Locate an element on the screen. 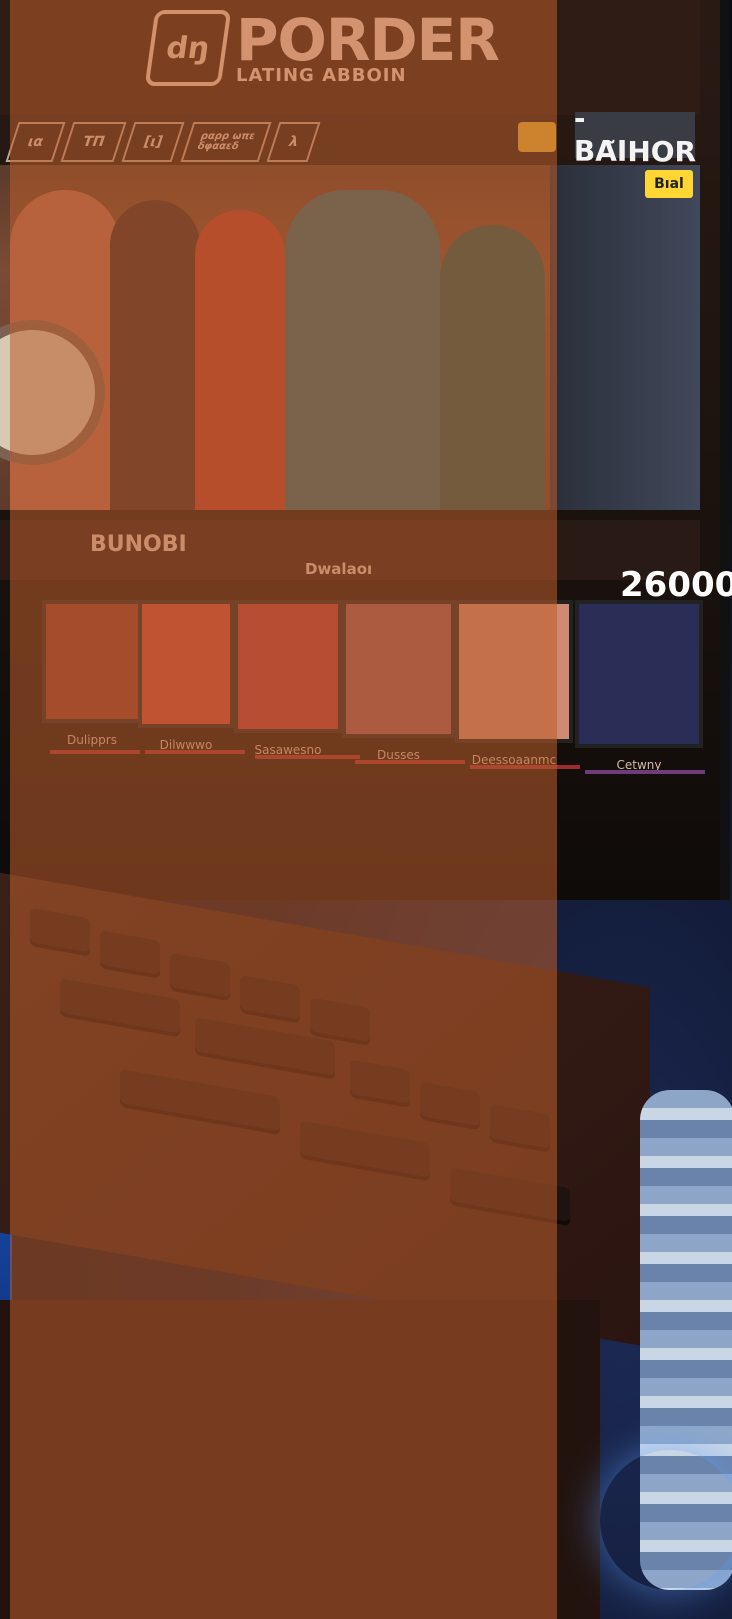 The height and width of the screenshot is (1619, 732). tab-middle: Dwalaoı is located at coordinates (338, 569).